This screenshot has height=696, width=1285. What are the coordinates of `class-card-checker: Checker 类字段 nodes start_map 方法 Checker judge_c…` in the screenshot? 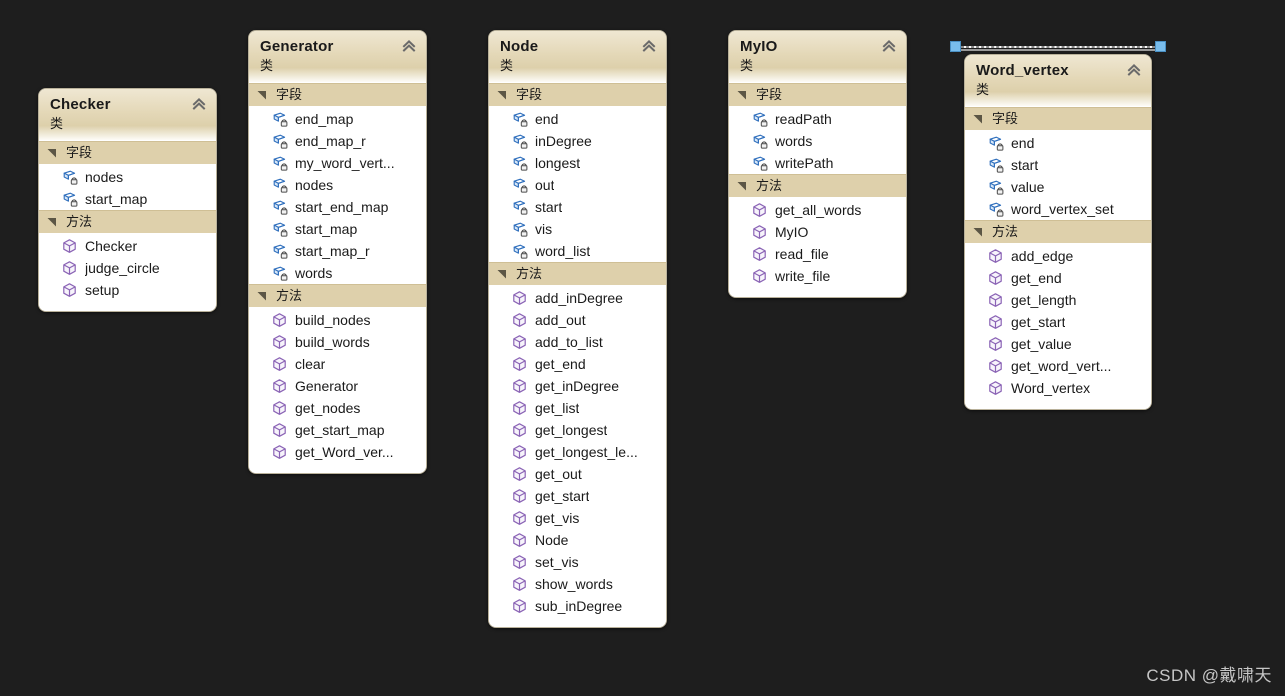 It's located at (127, 200).